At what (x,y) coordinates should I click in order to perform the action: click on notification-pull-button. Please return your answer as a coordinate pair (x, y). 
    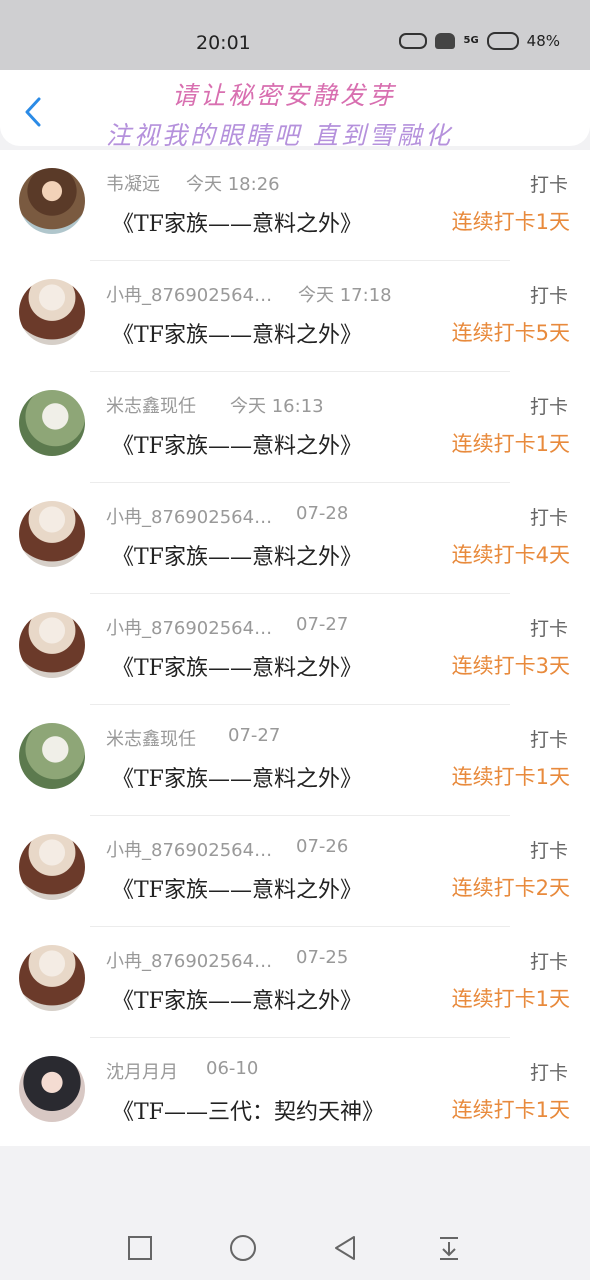
    Looking at the image, I should click on (449, 1248).